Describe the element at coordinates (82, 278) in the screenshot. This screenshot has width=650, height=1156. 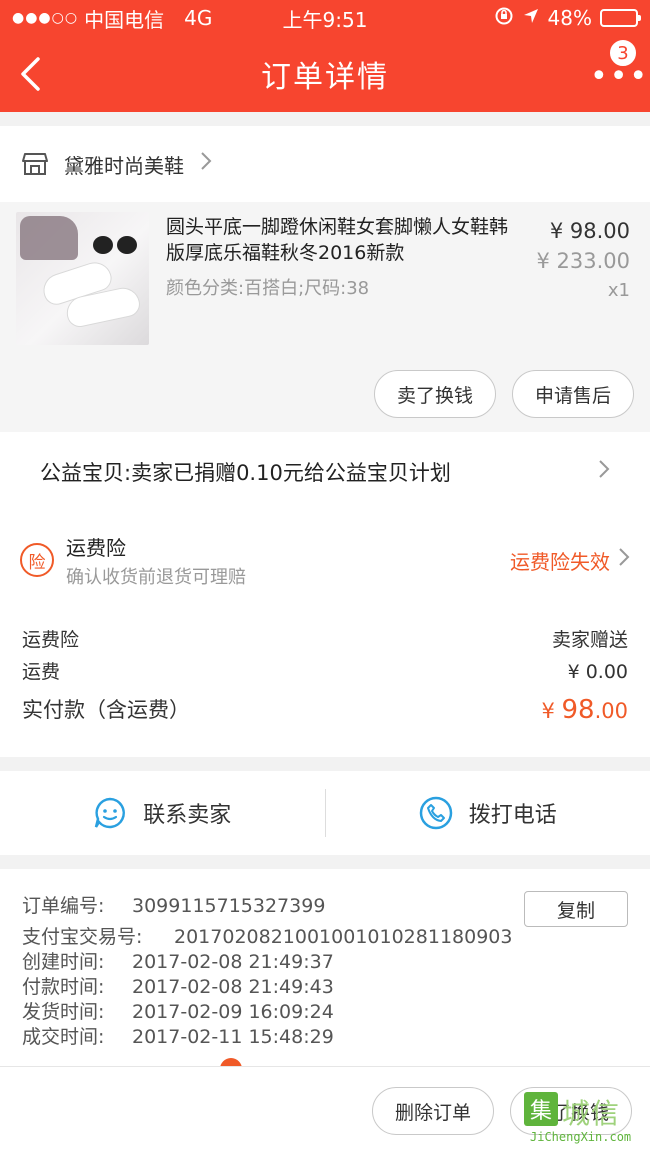
I see `product-image` at that location.